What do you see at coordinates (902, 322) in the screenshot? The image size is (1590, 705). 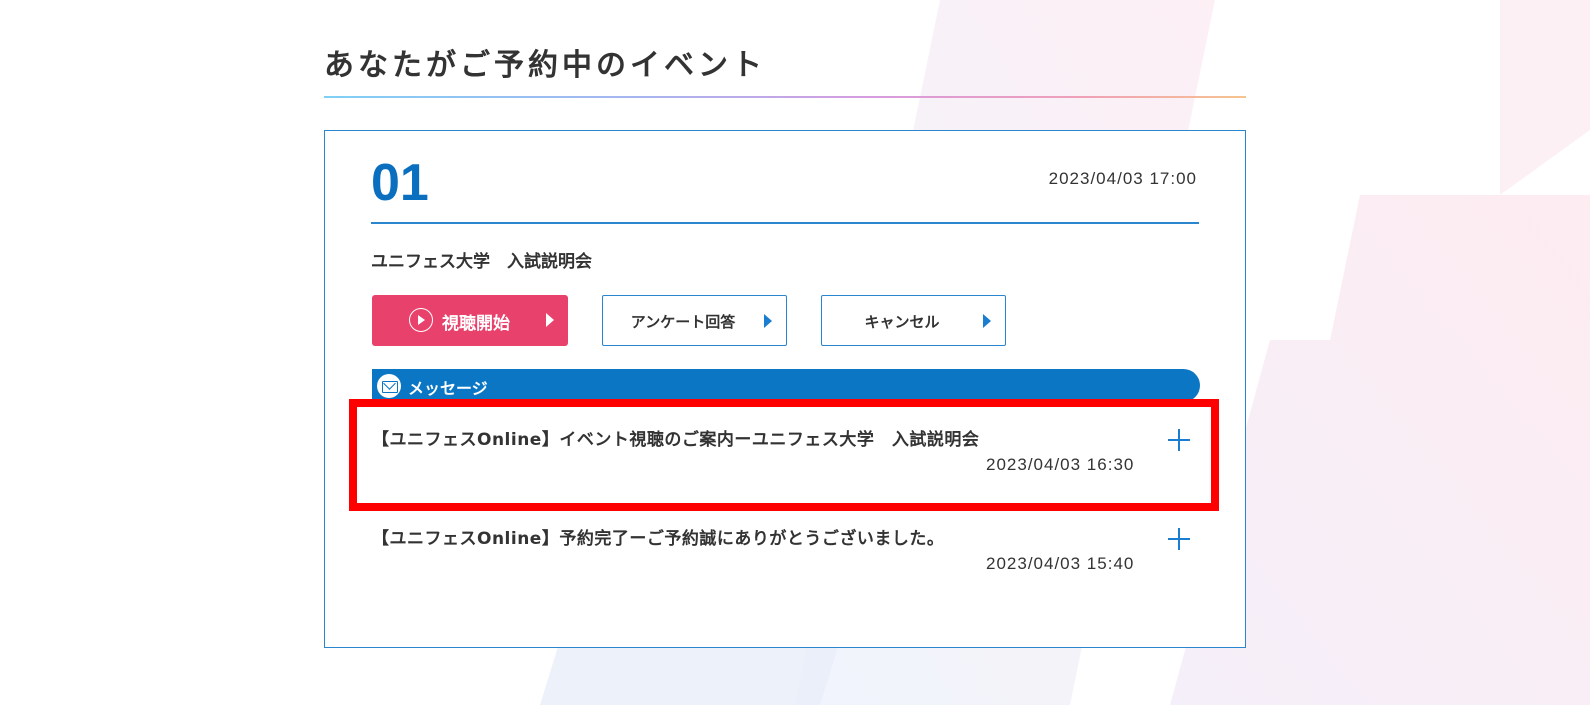 I see `cancel-label: キャンセル` at bounding box center [902, 322].